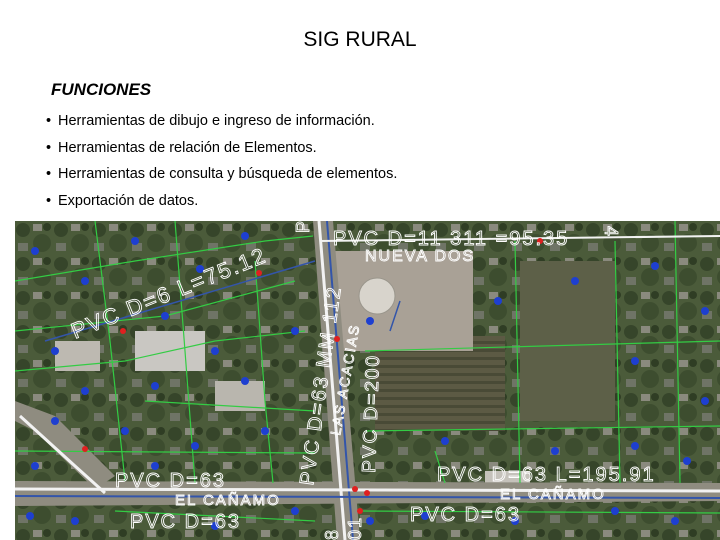  I want to click on feature-text: Herramientas de relación de Elementos., so click(187, 147).